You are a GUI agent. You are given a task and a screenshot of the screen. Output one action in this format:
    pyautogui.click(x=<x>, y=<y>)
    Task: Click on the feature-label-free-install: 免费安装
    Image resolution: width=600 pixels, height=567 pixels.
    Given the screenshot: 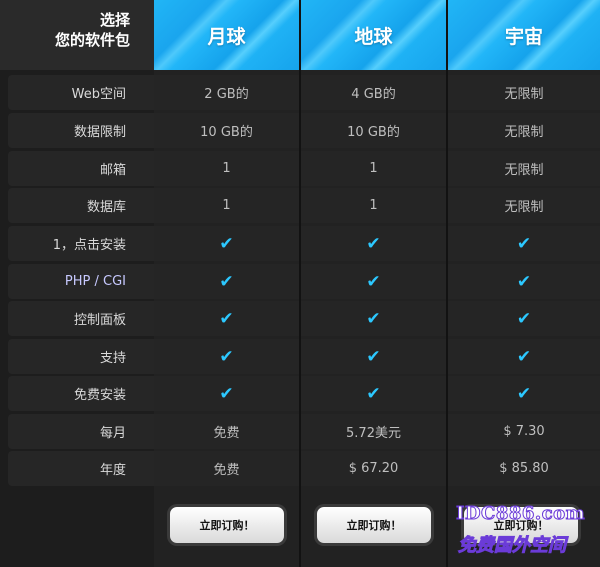 What is the action you would take?
    pyautogui.click(x=81, y=393)
    